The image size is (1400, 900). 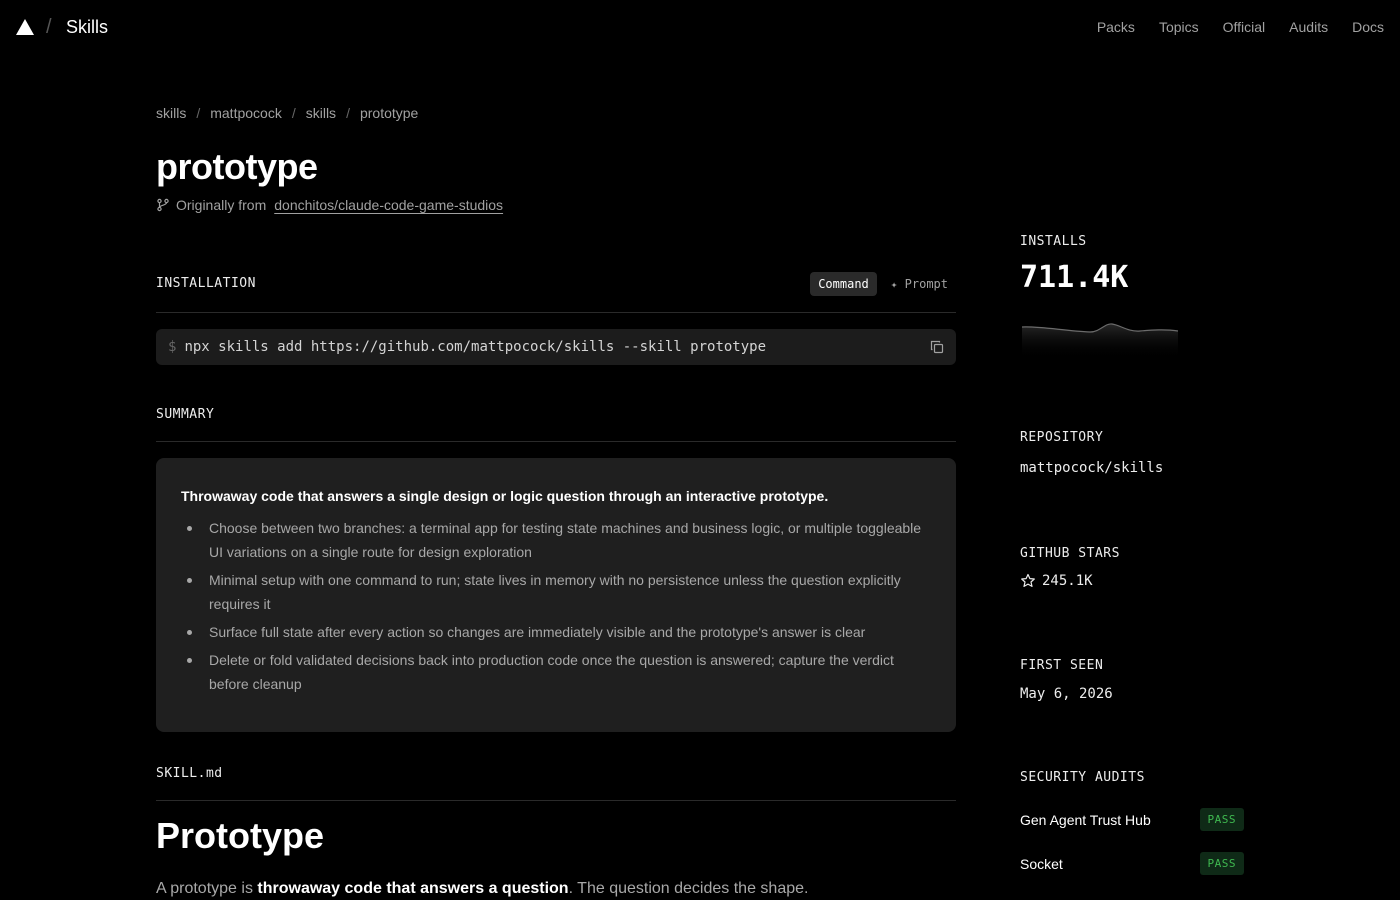 I want to click on installs-value: 711.4K, so click(x=1074, y=277).